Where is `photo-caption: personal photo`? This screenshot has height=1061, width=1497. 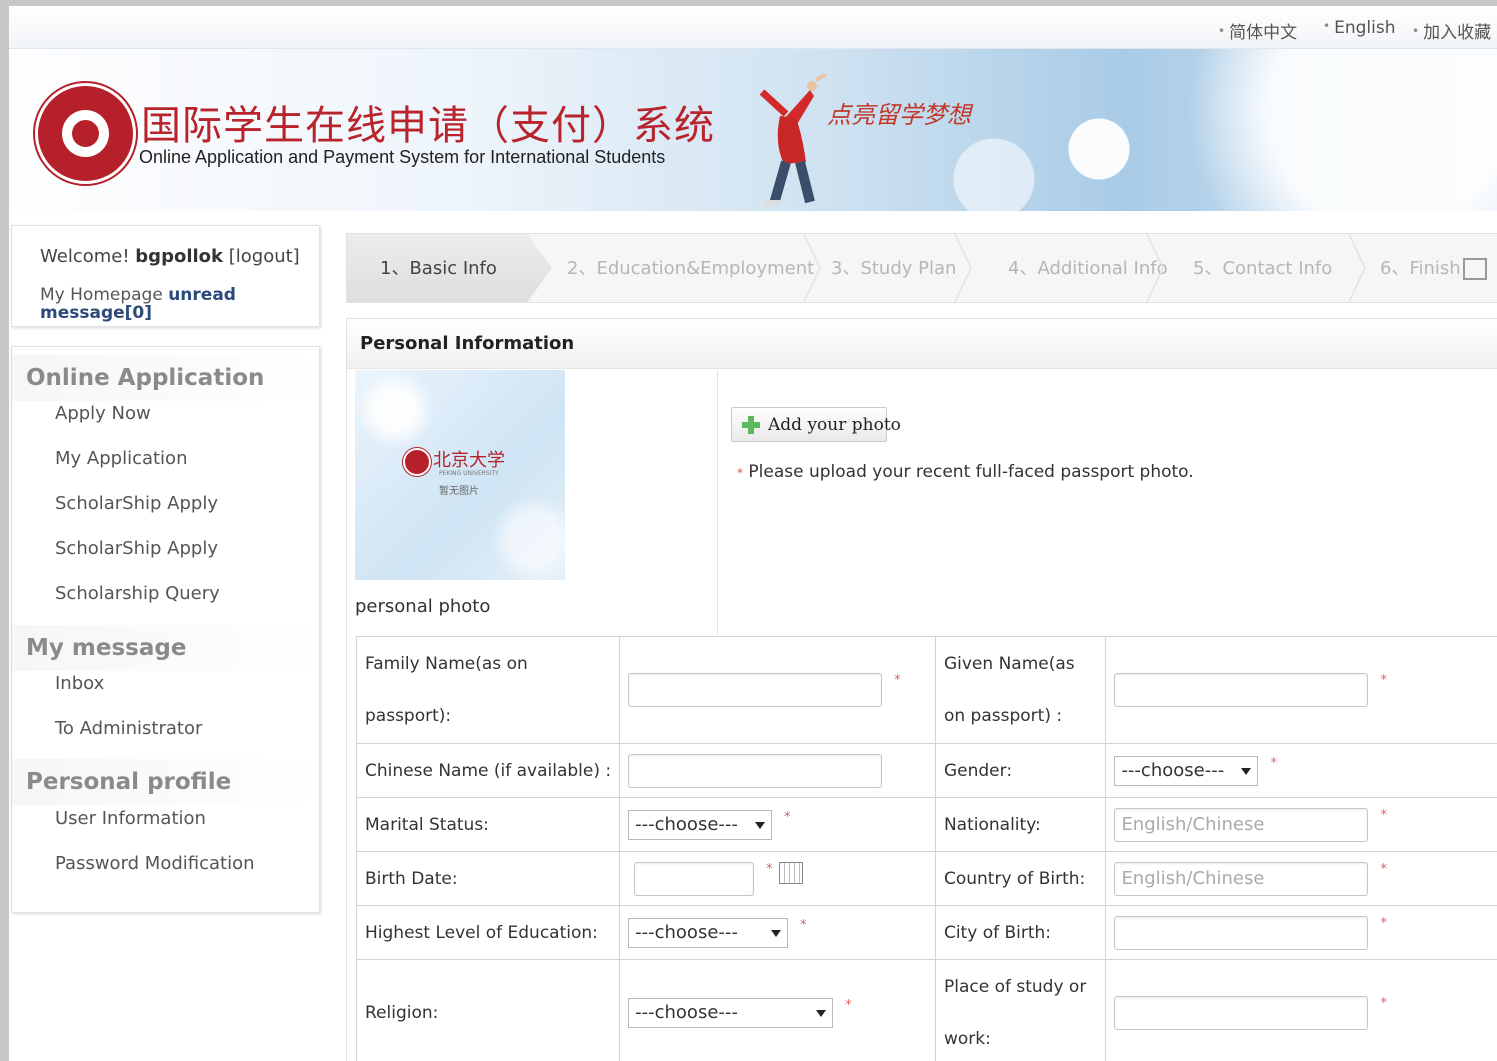 photo-caption: personal photo is located at coordinates (423, 606).